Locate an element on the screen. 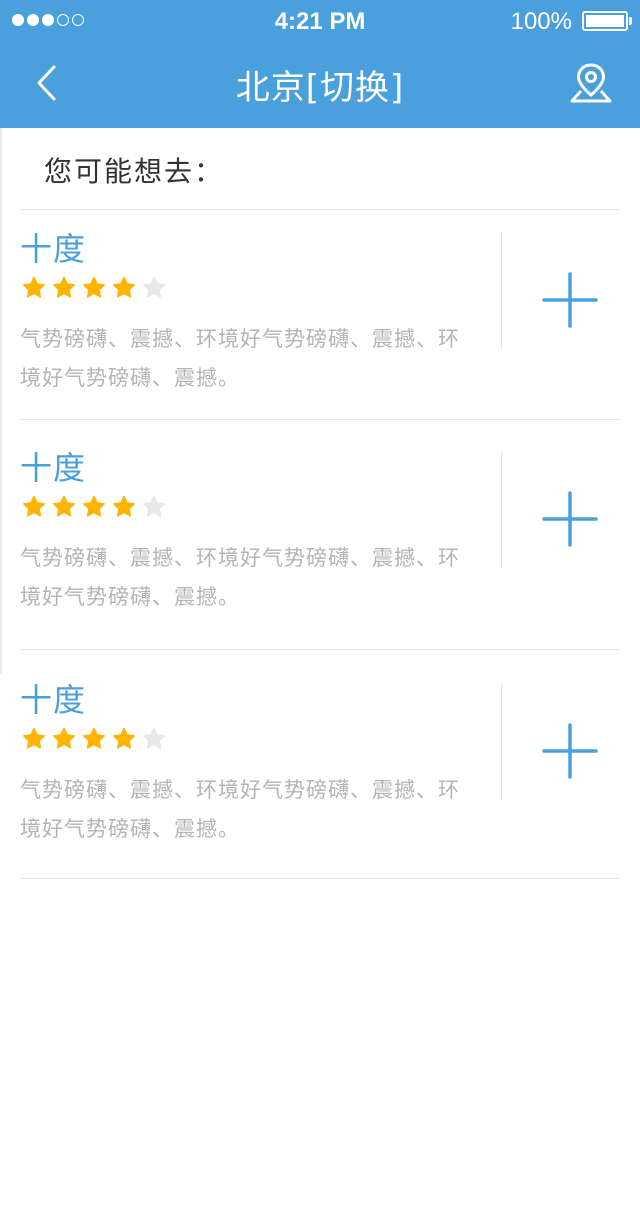  page-title-city-switch: 北京[切换] is located at coordinates (320, 84).